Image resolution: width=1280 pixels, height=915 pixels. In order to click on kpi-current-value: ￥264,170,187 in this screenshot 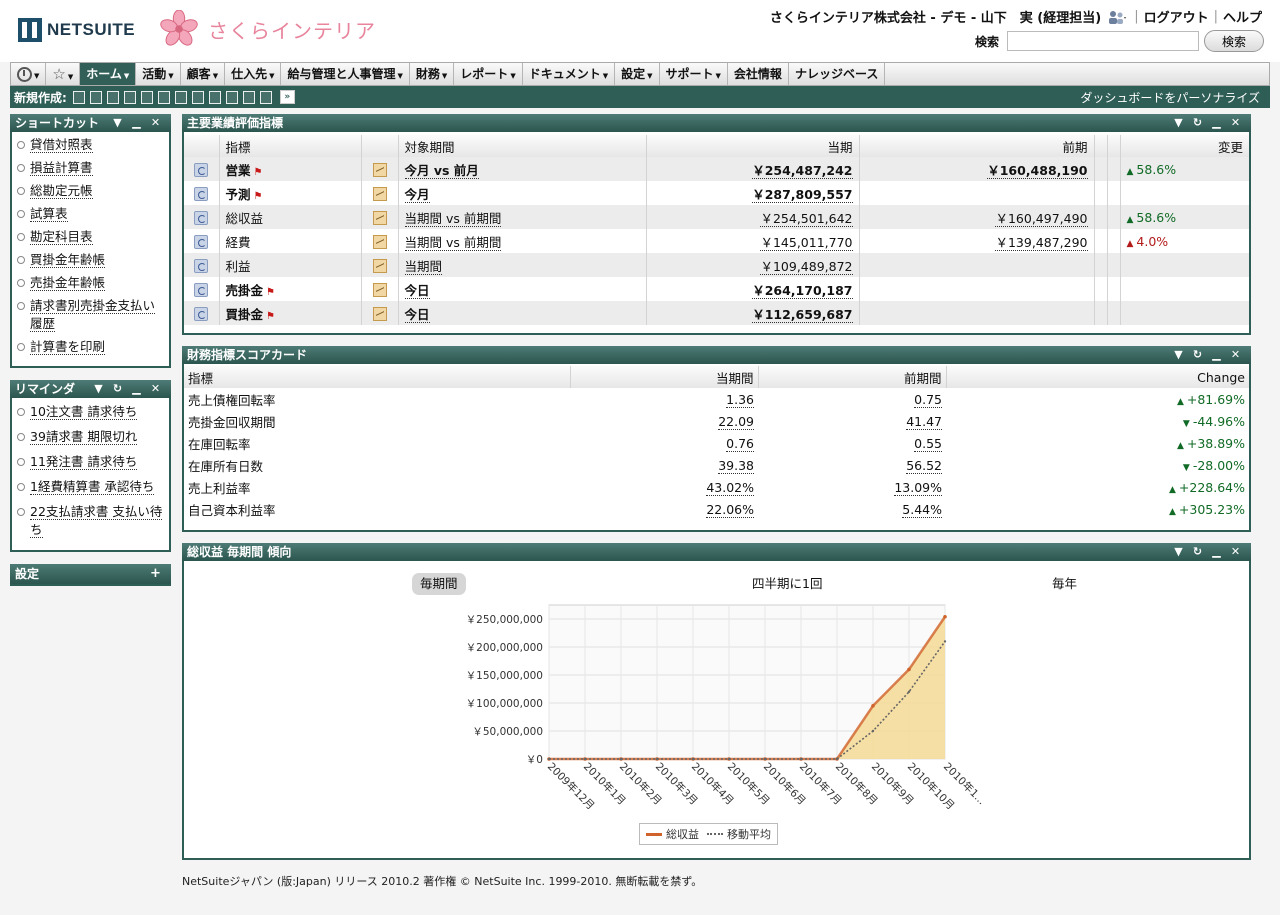, I will do `click(802, 290)`.